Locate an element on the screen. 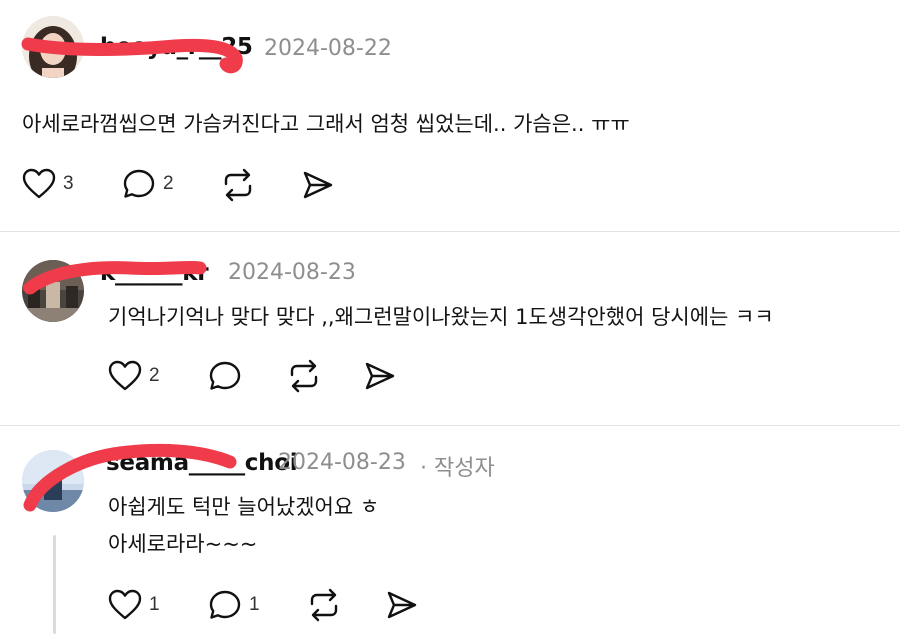  like-count: 2 is located at coordinates (154, 375).